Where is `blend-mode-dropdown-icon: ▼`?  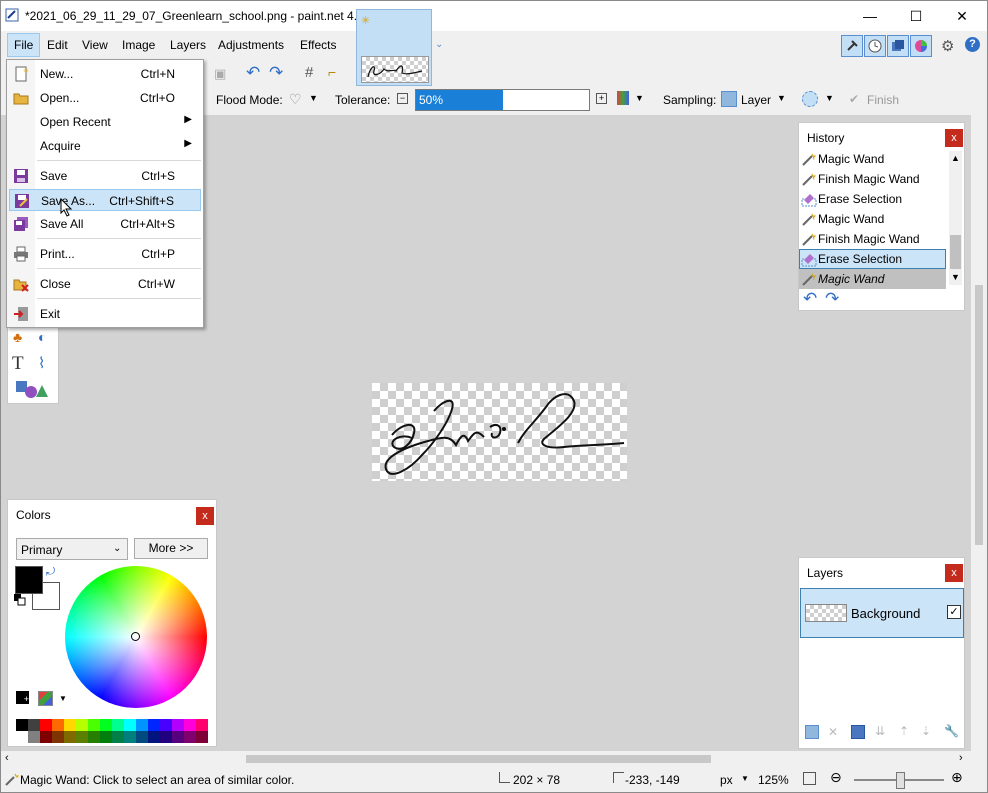
blend-mode-dropdown-icon: ▼ is located at coordinates (639, 98).